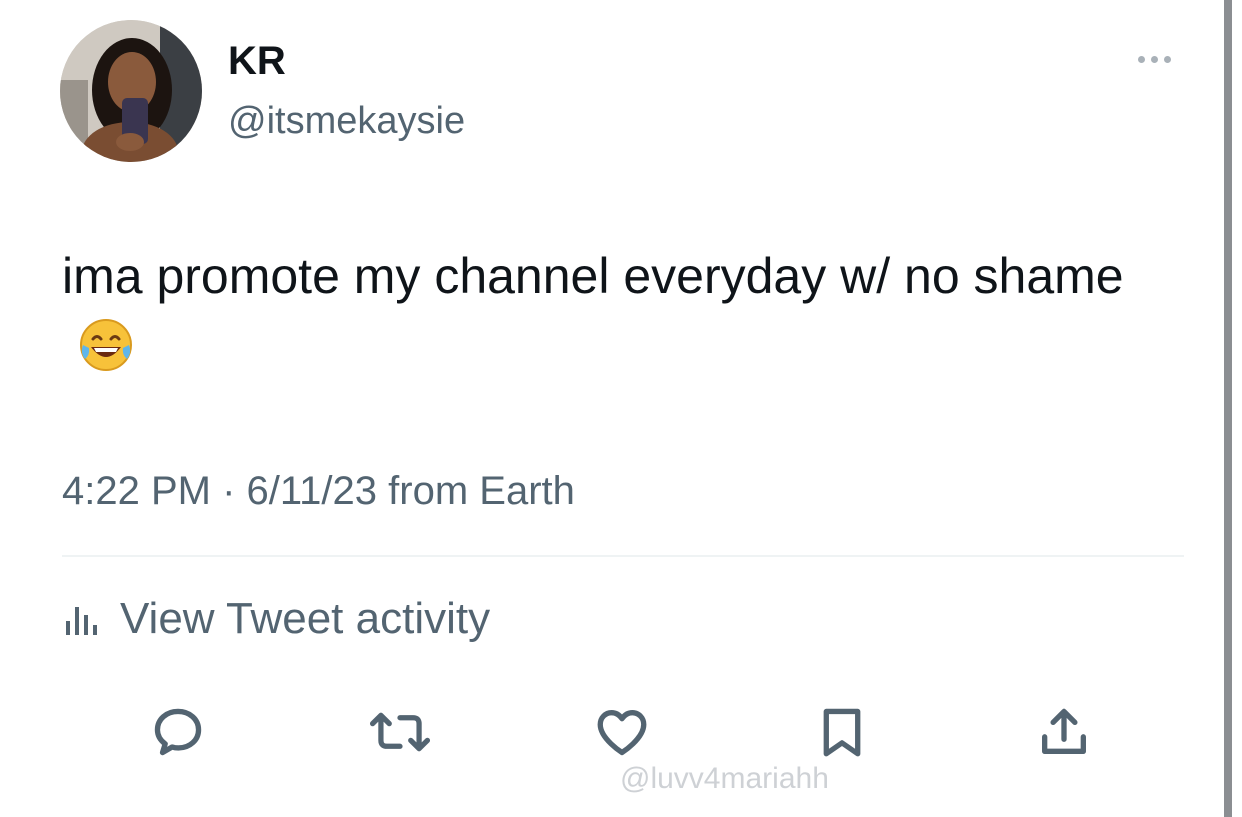 This screenshot has height=817, width=1242. What do you see at coordinates (312, 491) in the screenshot?
I see `tweet-date: 6/11/23` at bounding box center [312, 491].